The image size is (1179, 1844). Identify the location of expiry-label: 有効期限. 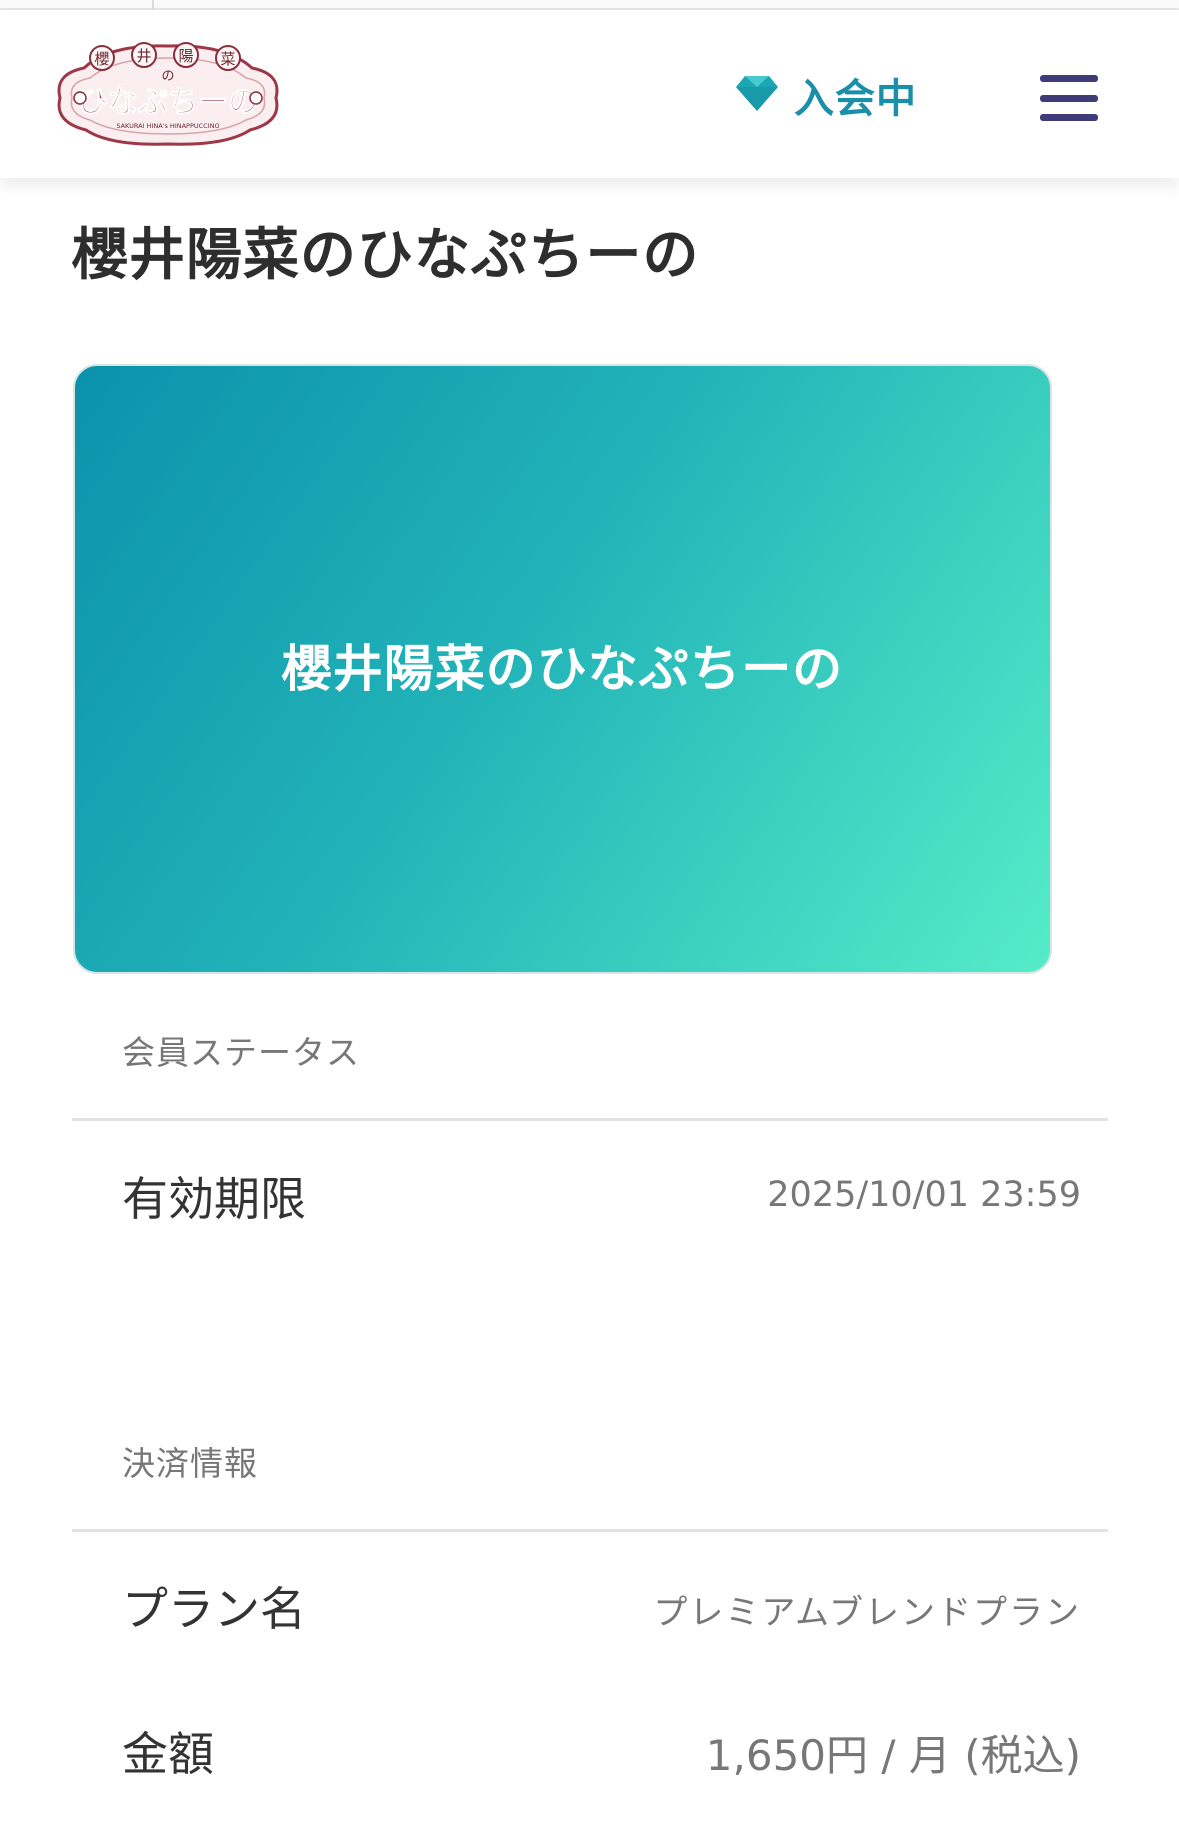
(214, 1199).